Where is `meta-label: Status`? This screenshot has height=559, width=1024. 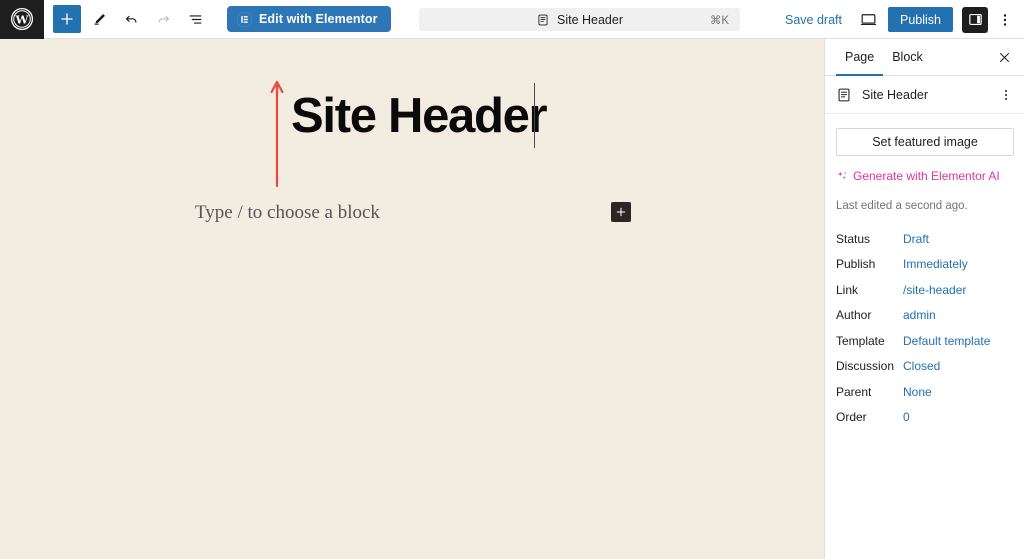 meta-label: Status is located at coordinates (853, 238).